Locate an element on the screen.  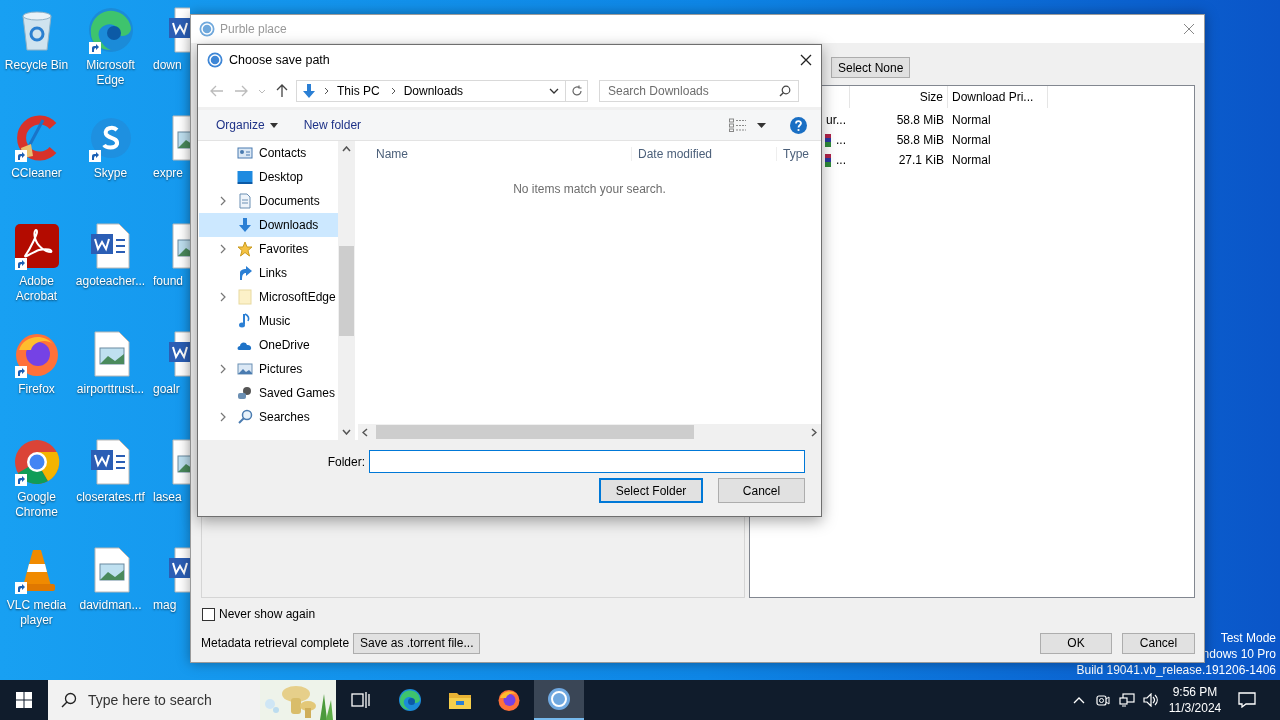
document-icon is located at coordinates (245, 201).